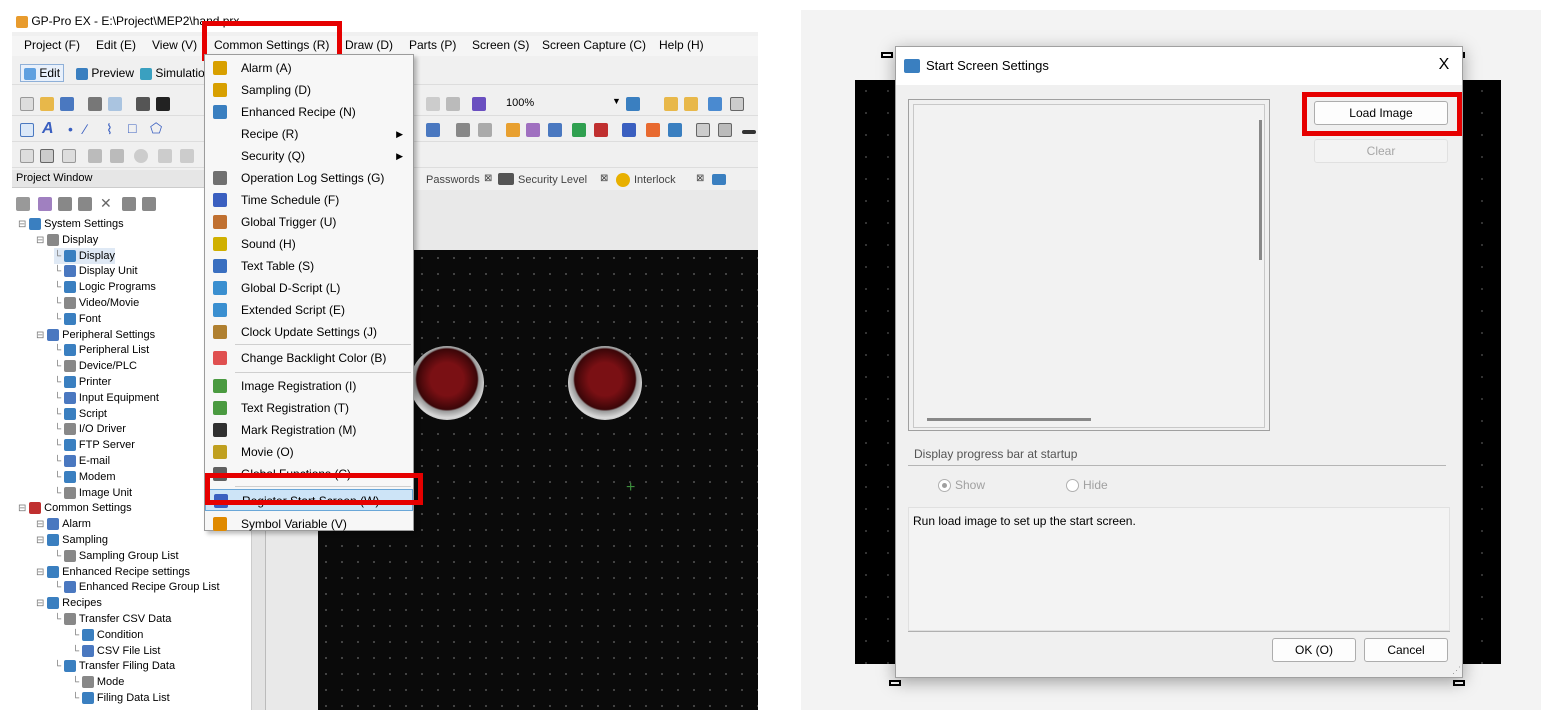 This screenshot has height=717, width=1553. What do you see at coordinates (725, 130) in the screenshot?
I see `layout-icon` at bounding box center [725, 130].